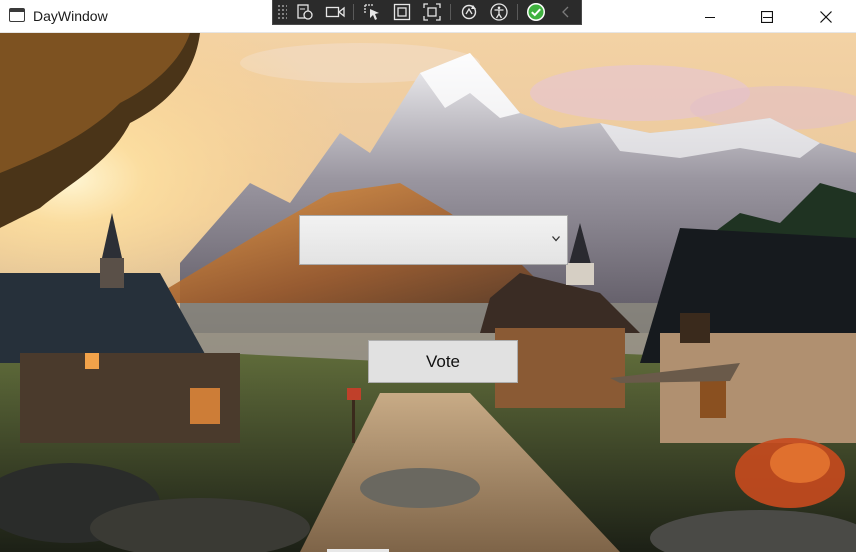  I want to click on chevron-down-icon, so click(556, 239).